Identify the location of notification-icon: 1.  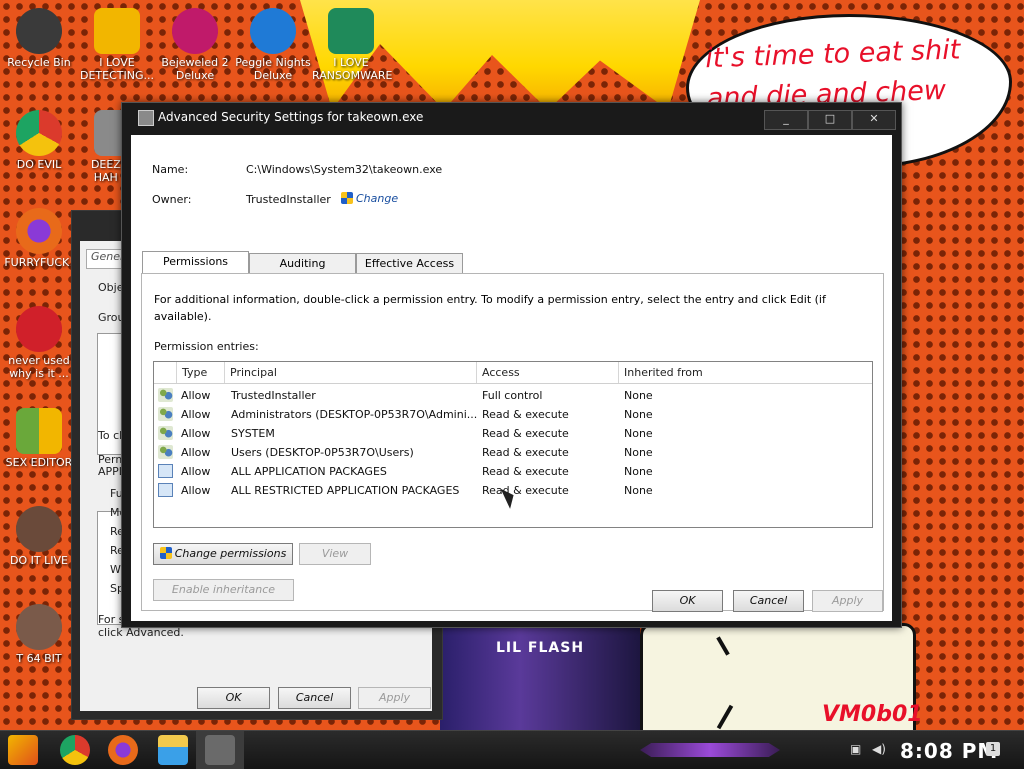
(993, 749).